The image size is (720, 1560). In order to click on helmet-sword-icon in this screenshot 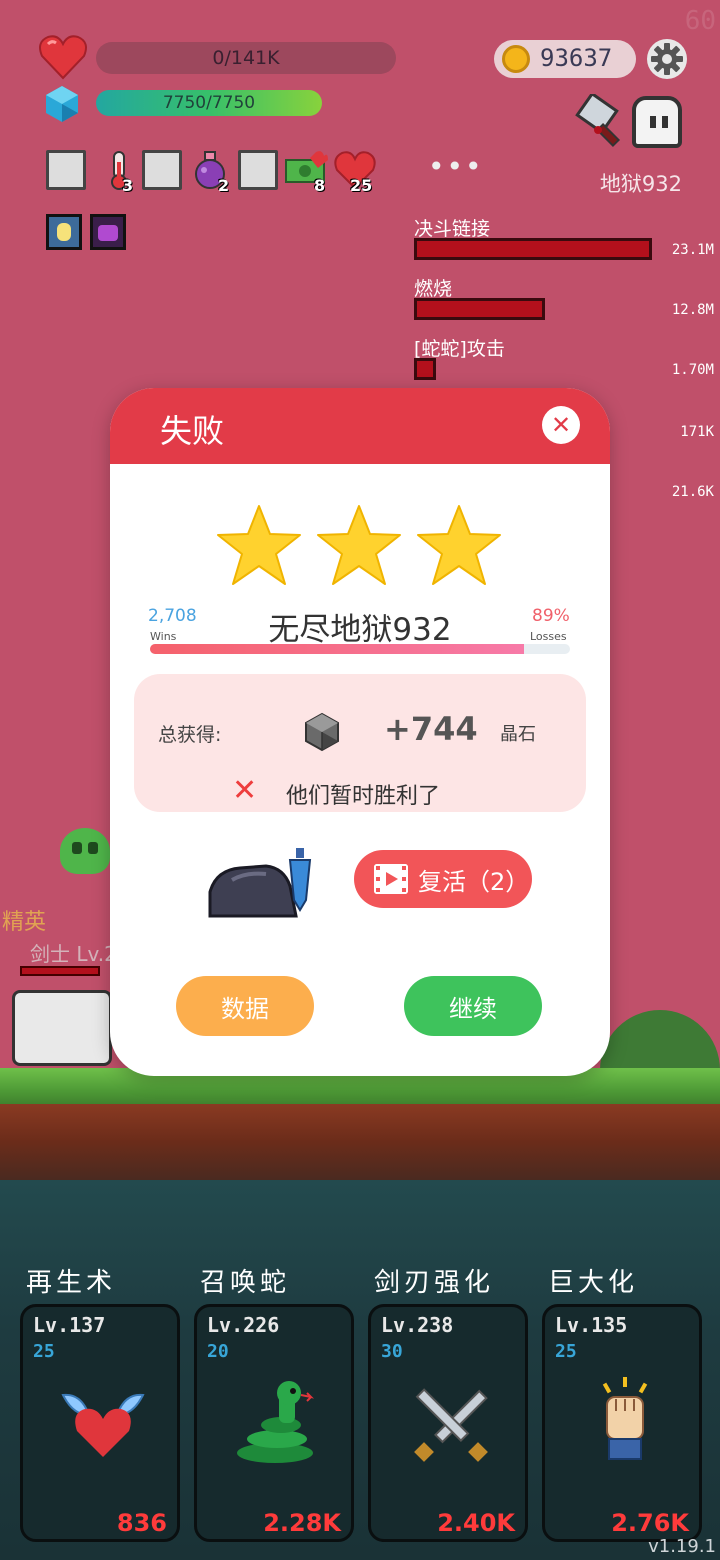, I will do `click(260, 883)`.